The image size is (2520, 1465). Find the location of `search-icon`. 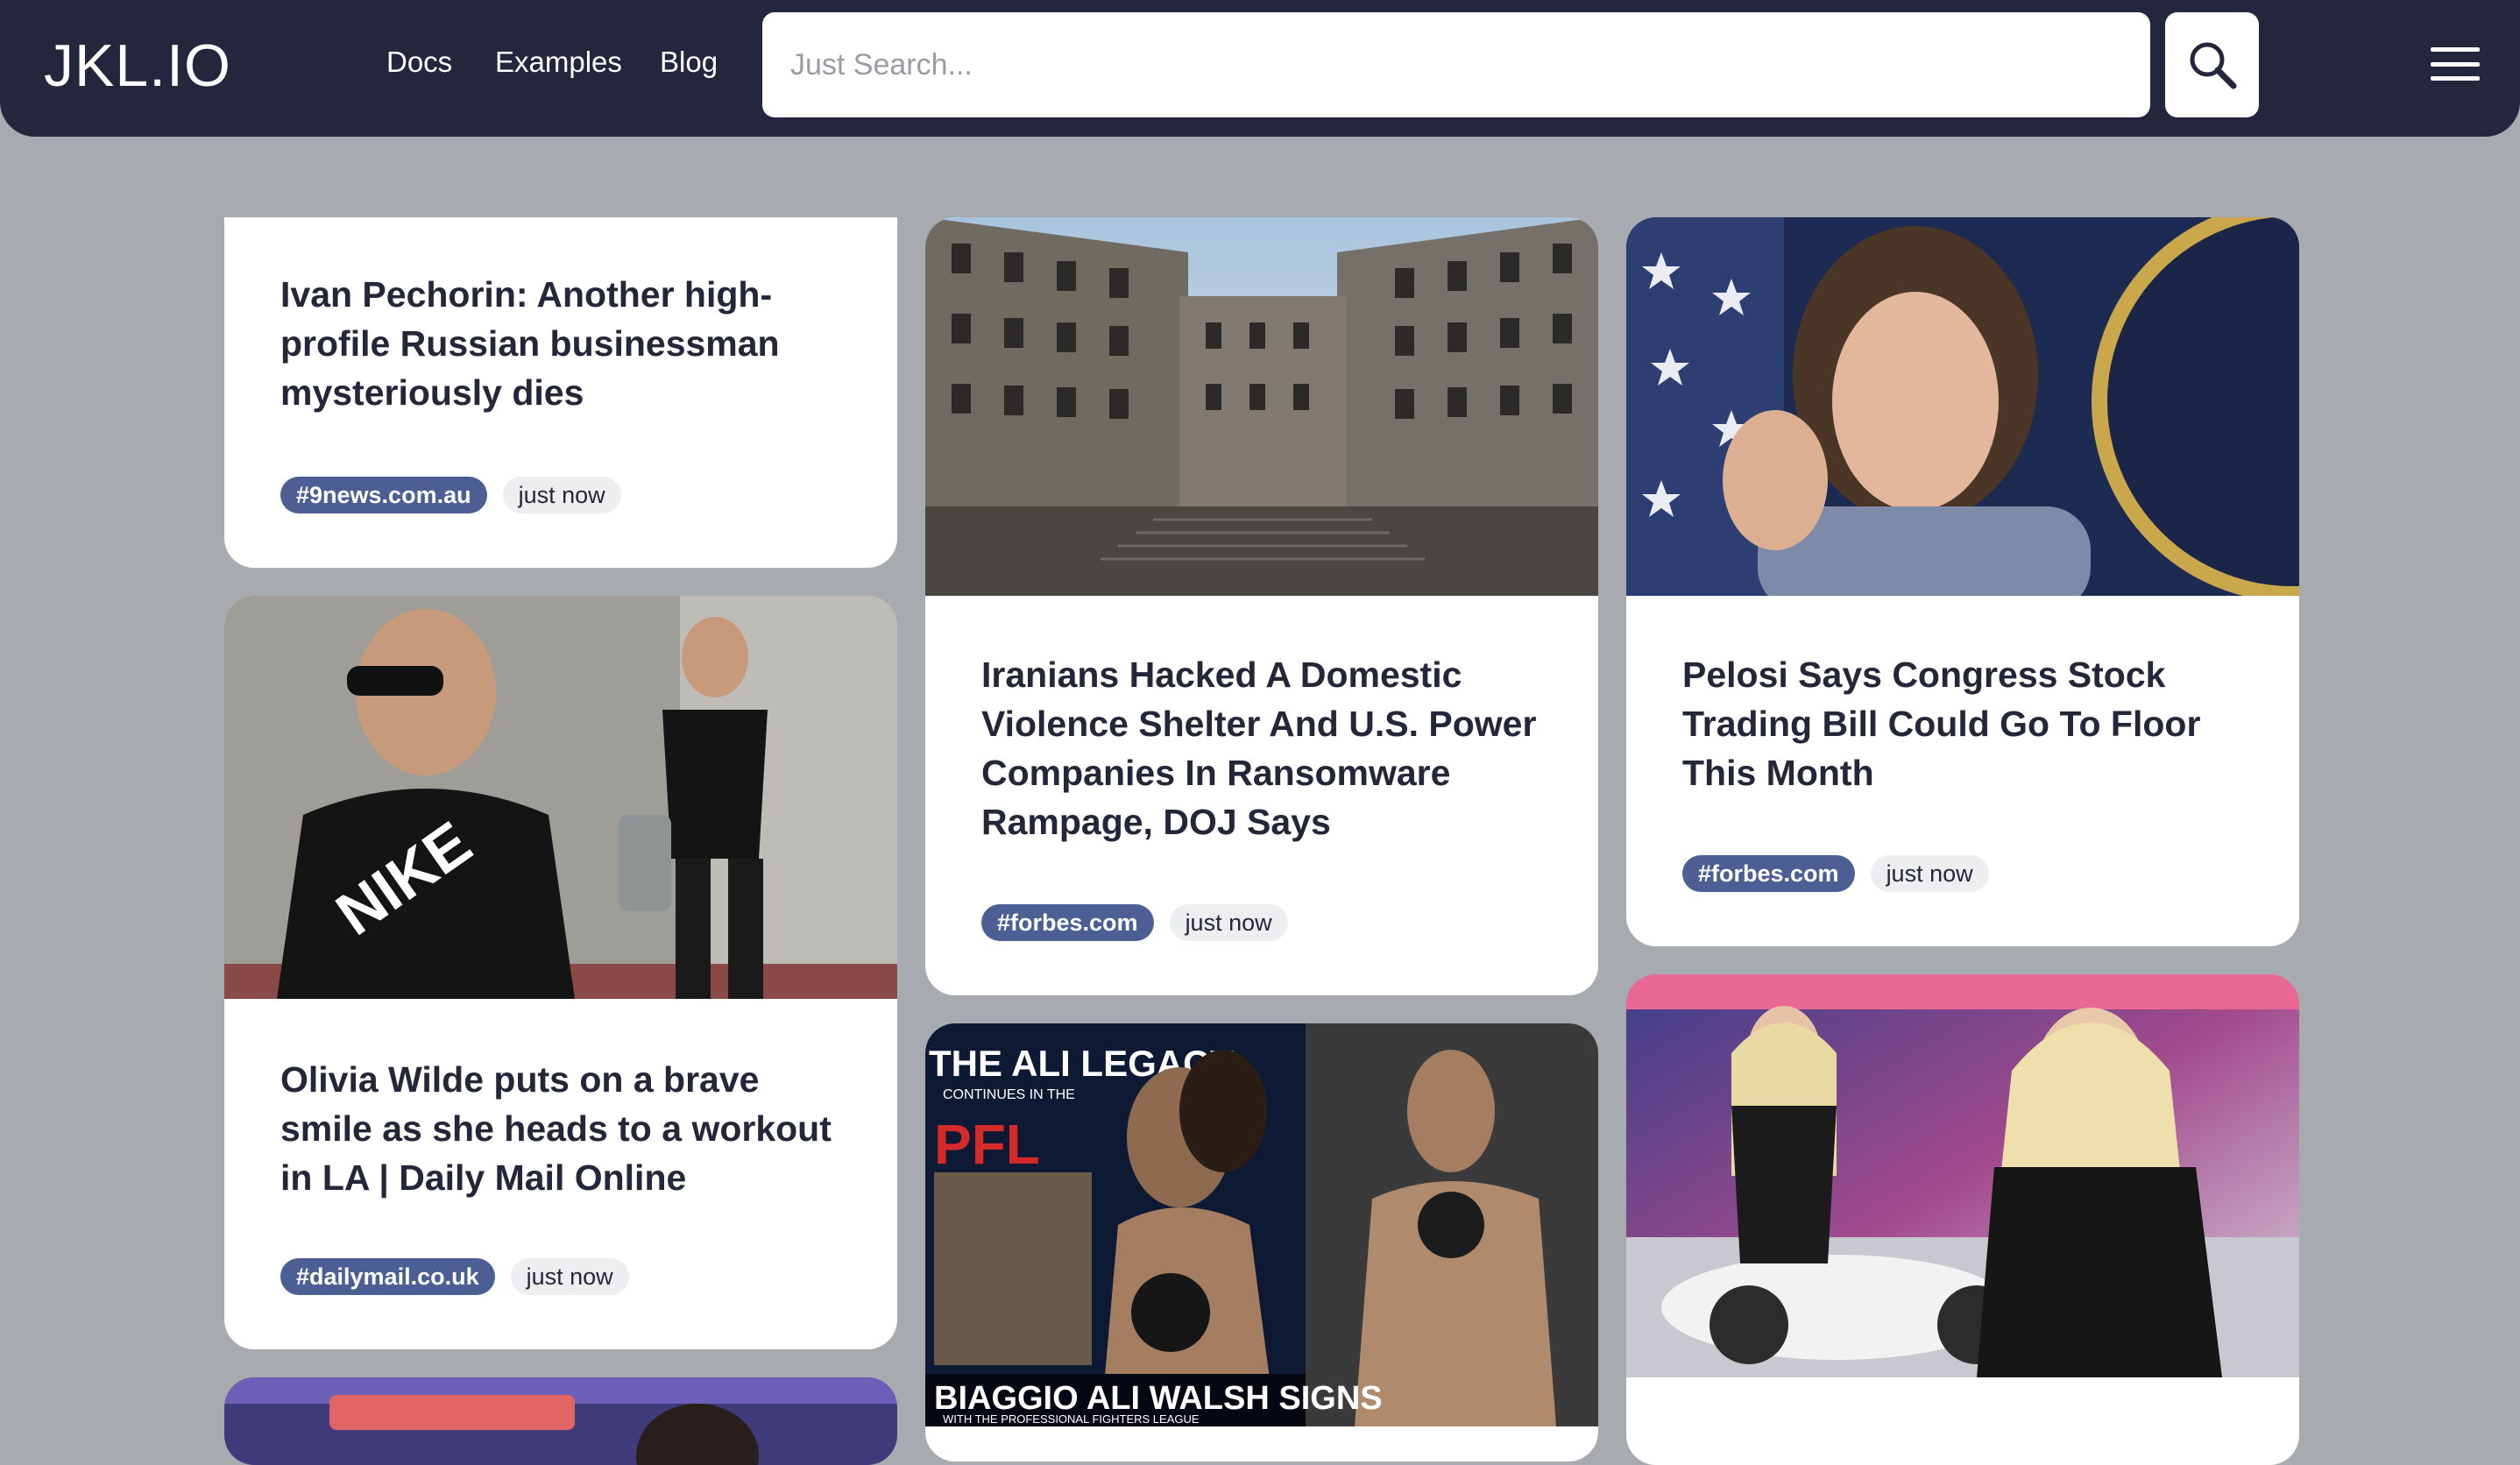

search-icon is located at coordinates (2213, 66).